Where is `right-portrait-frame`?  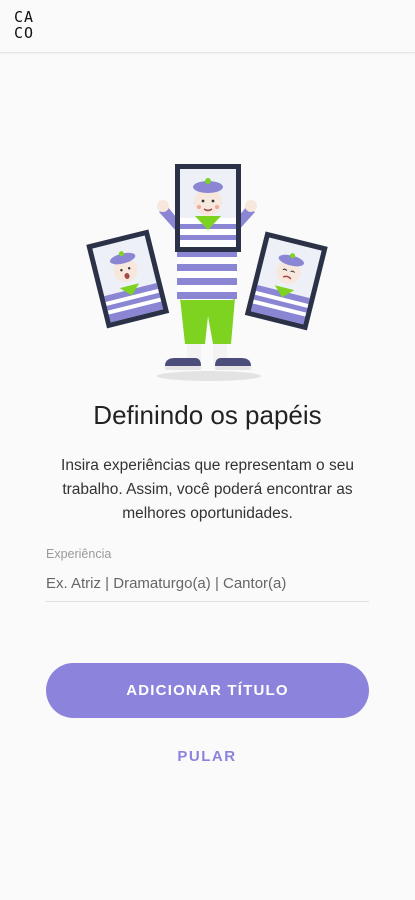
right-portrait-frame is located at coordinates (286, 281).